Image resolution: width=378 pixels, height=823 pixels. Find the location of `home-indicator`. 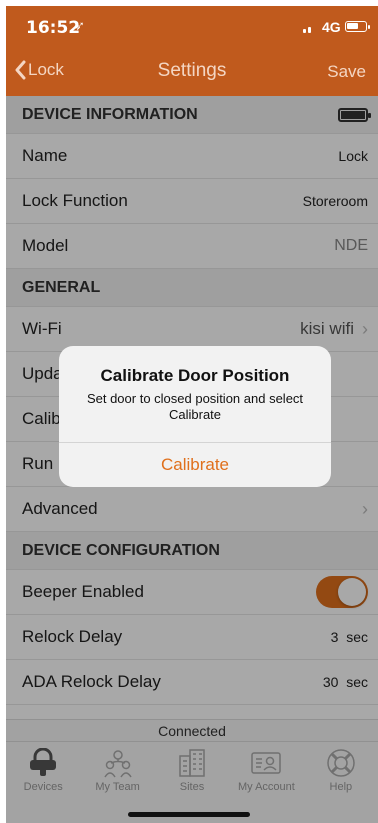

home-indicator is located at coordinates (189, 814).